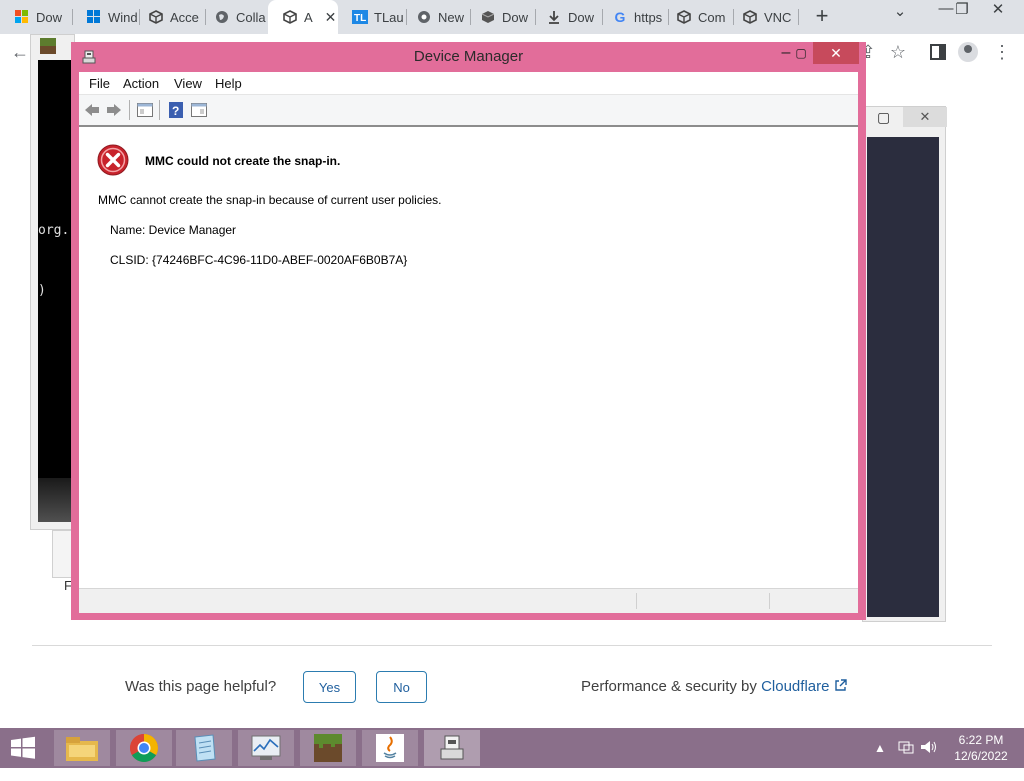 The height and width of the screenshot is (781, 1024). What do you see at coordinates (801, 53) in the screenshot?
I see `maximize-button: ▢` at bounding box center [801, 53].